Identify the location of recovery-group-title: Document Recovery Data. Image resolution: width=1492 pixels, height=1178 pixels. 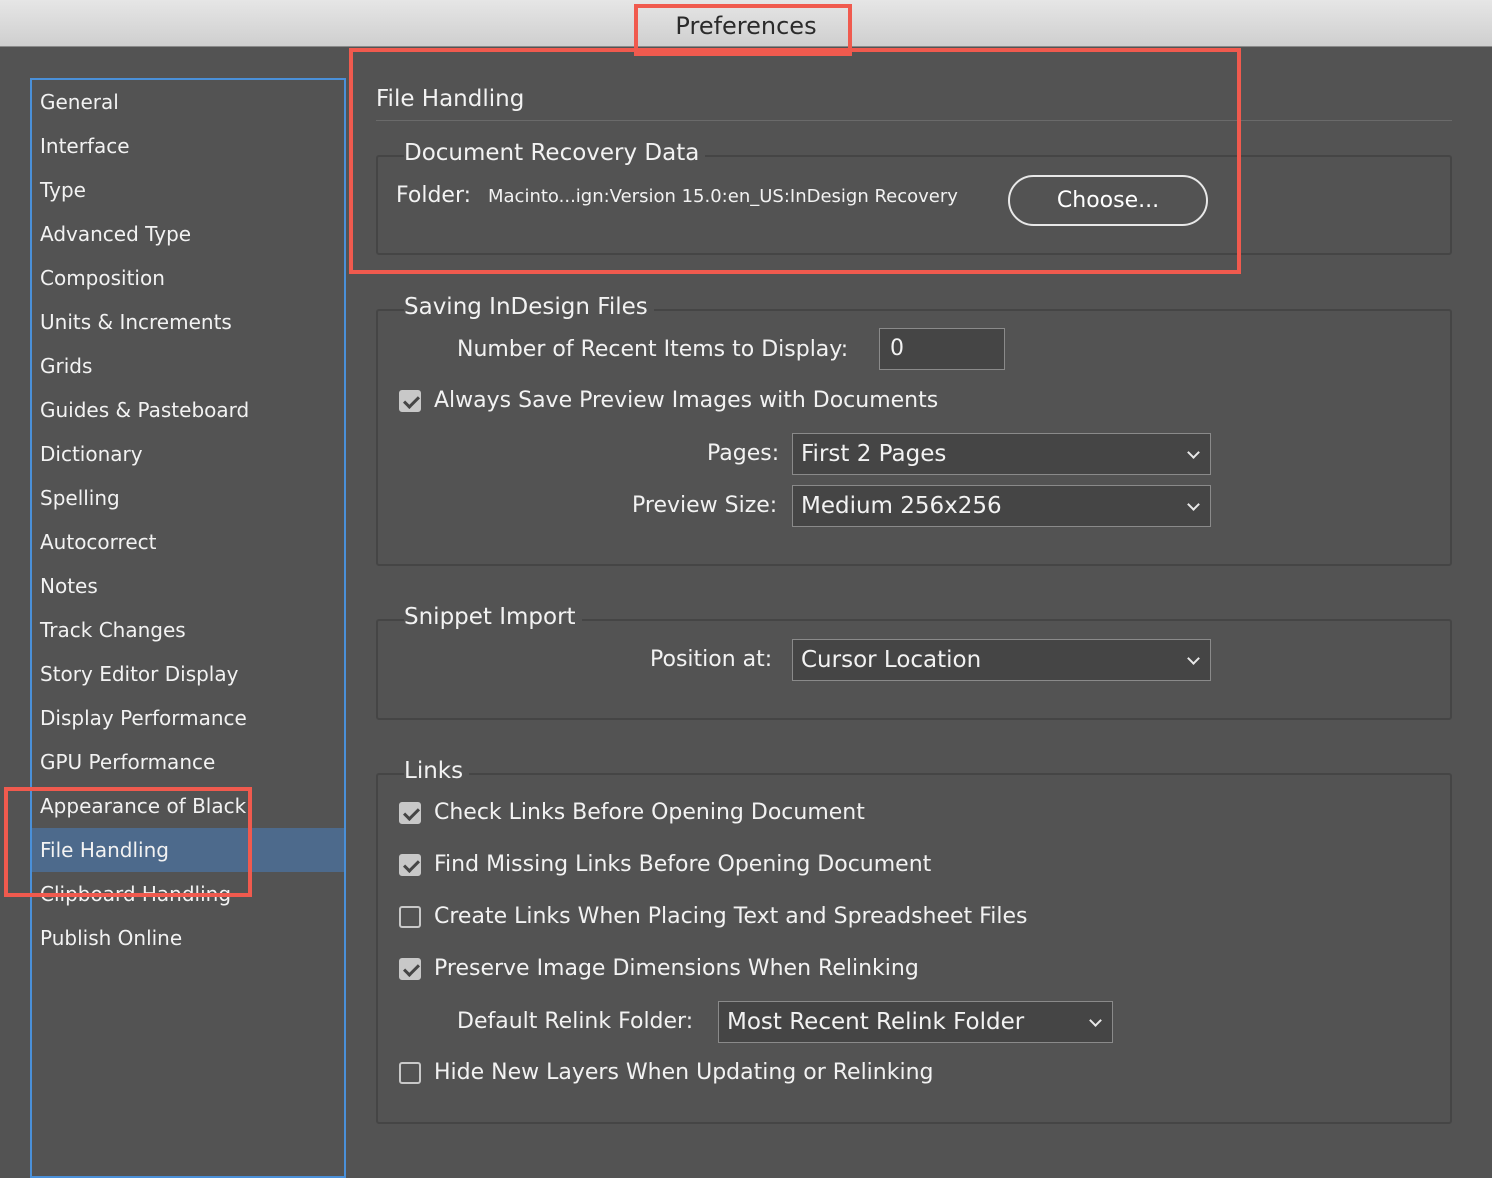
(555, 153).